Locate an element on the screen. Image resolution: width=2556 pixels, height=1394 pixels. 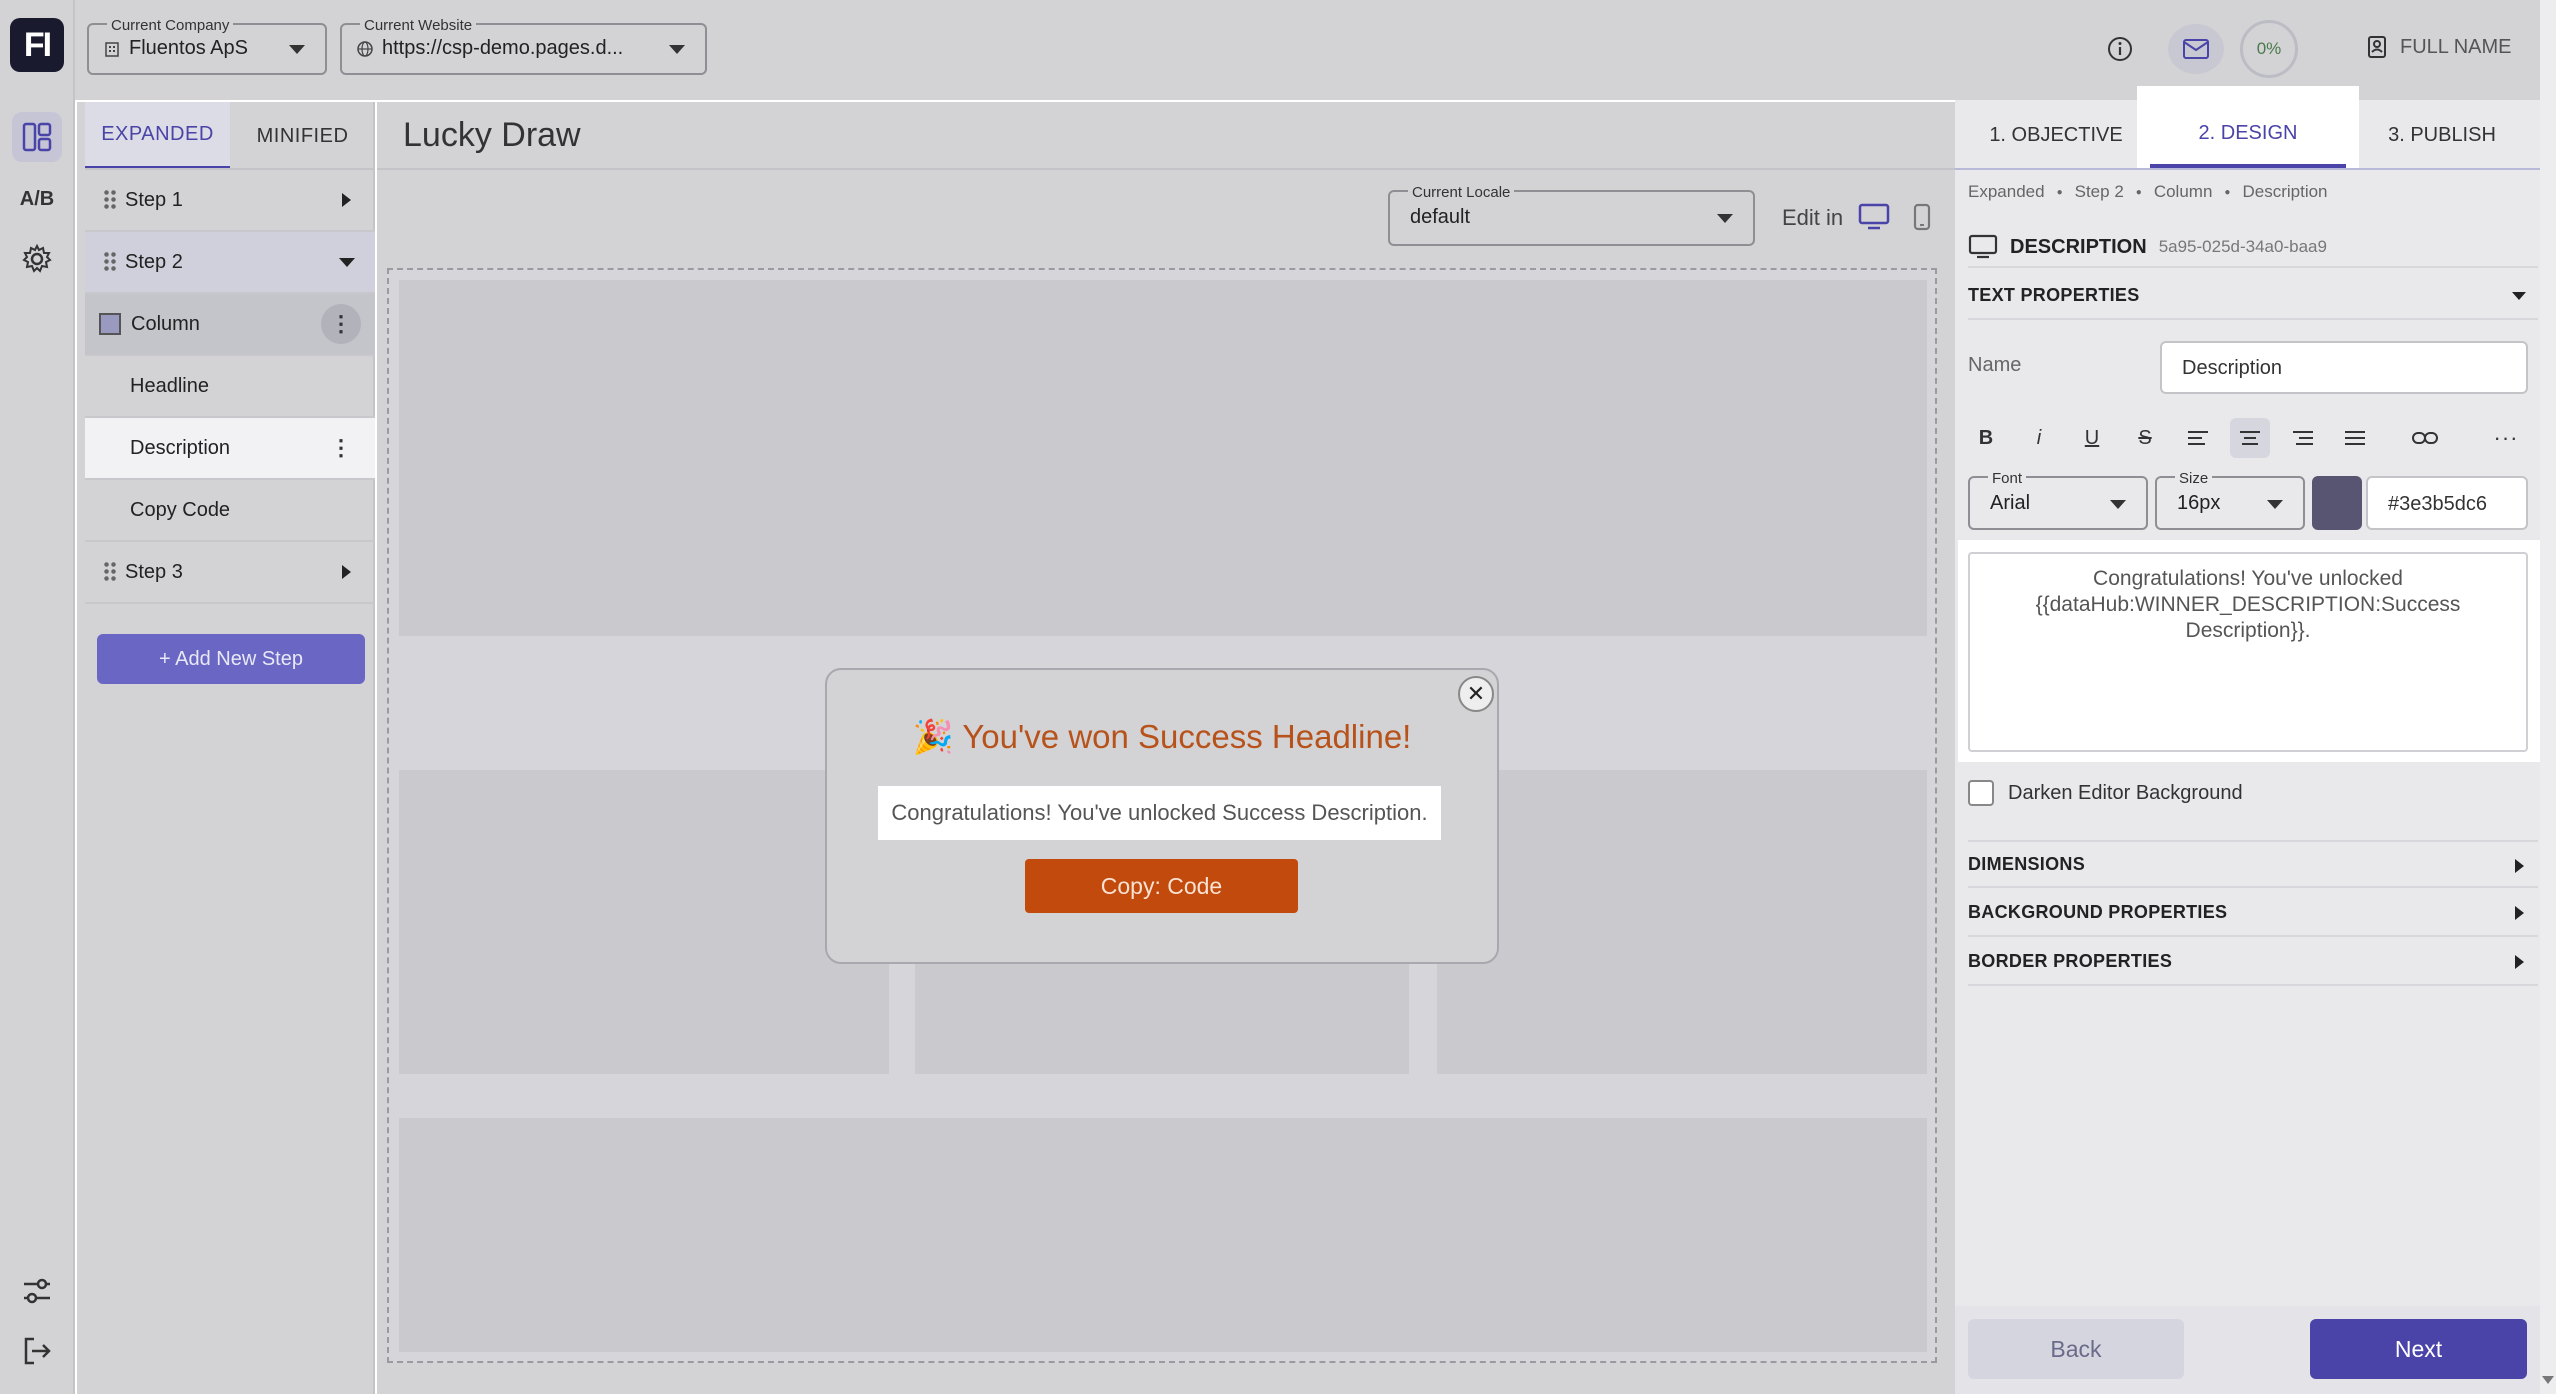
tree-item-step-3: Step 3 is located at coordinates (230, 573).